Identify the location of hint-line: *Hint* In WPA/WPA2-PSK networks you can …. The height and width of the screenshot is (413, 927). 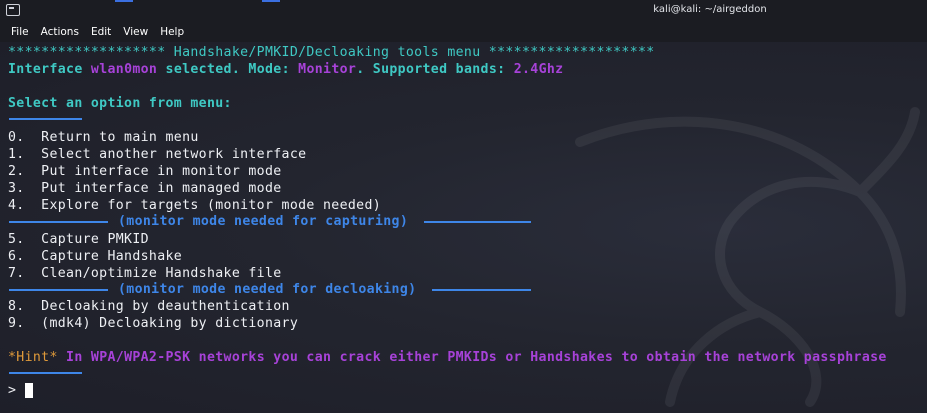
(447, 357).